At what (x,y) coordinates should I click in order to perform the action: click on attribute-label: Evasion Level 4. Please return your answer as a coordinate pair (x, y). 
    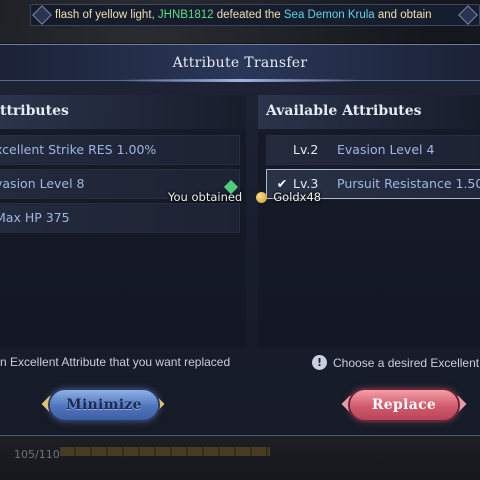
    Looking at the image, I should click on (386, 149).